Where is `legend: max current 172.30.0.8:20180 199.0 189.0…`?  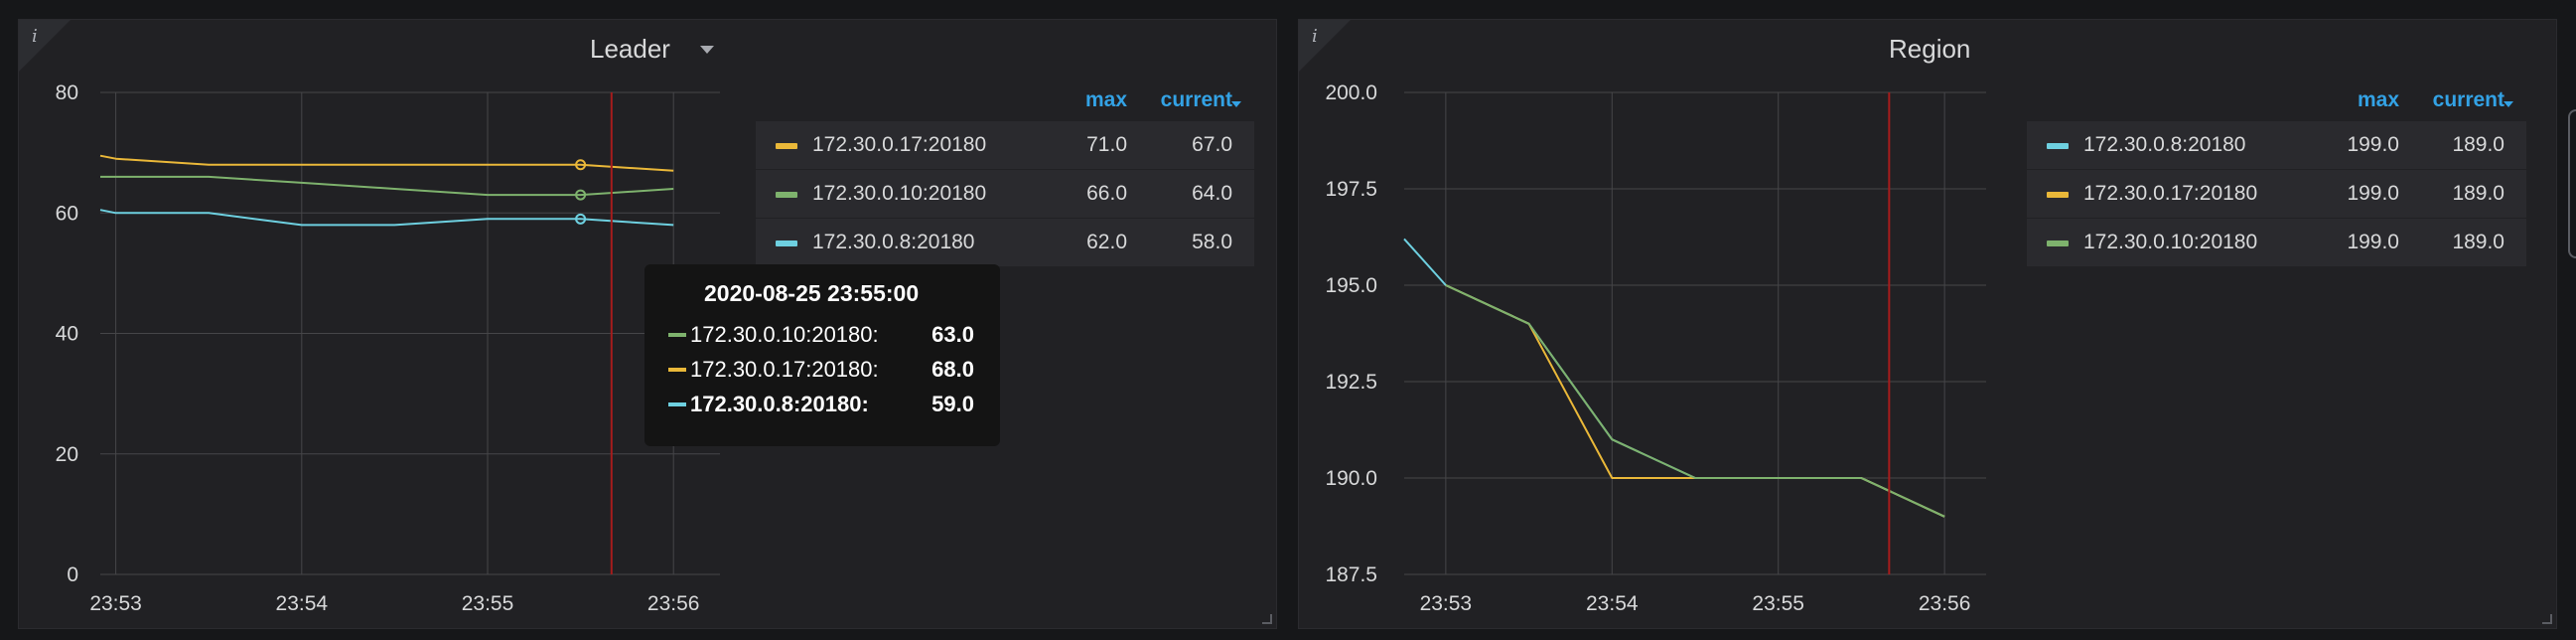 legend: max current 172.30.0.8:20180 199.0 189.0… is located at coordinates (2277, 174).